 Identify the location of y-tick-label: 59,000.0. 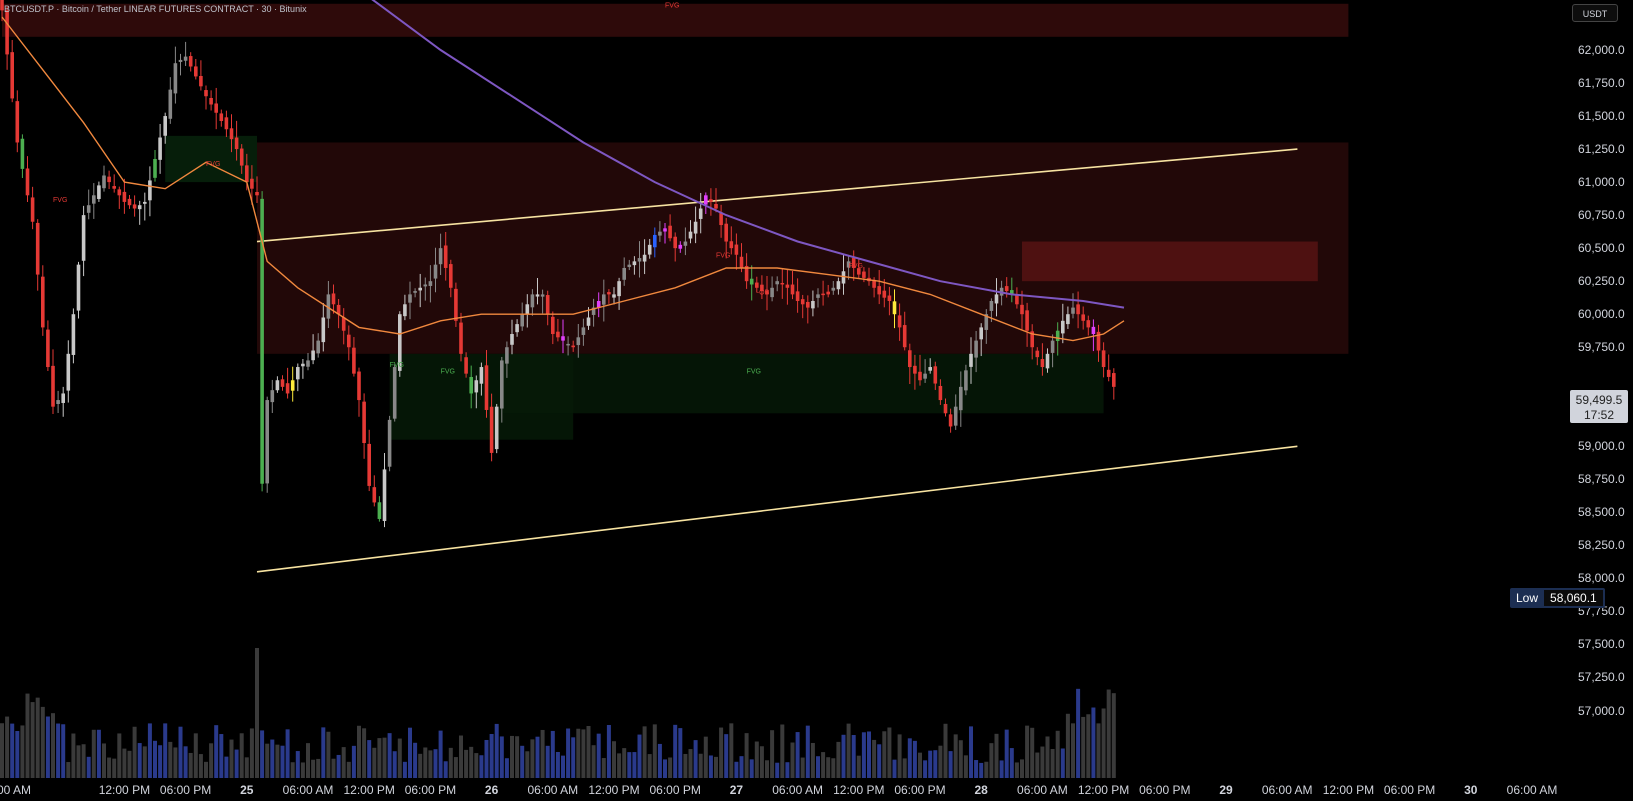
(1601, 446).